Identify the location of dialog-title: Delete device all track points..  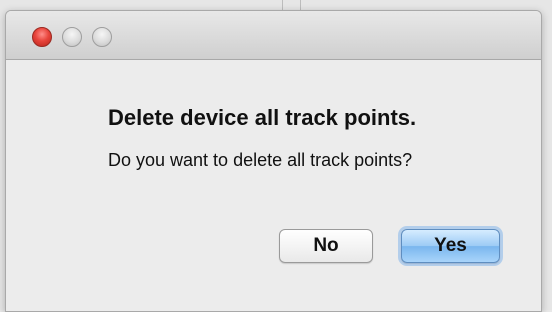
(262, 117).